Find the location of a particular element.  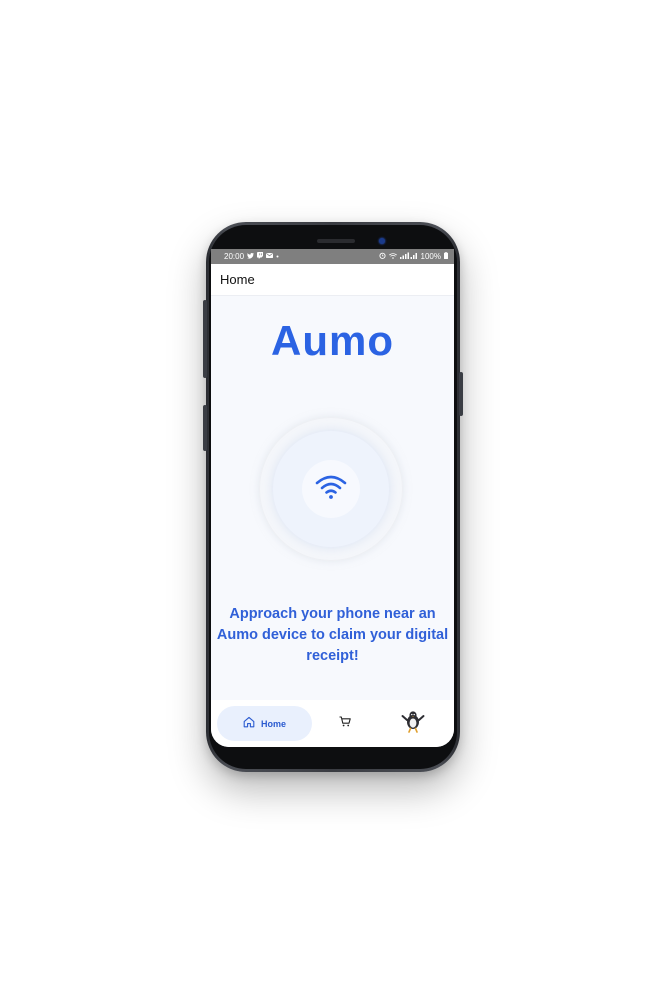

app-bar: Home is located at coordinates (332, 280).